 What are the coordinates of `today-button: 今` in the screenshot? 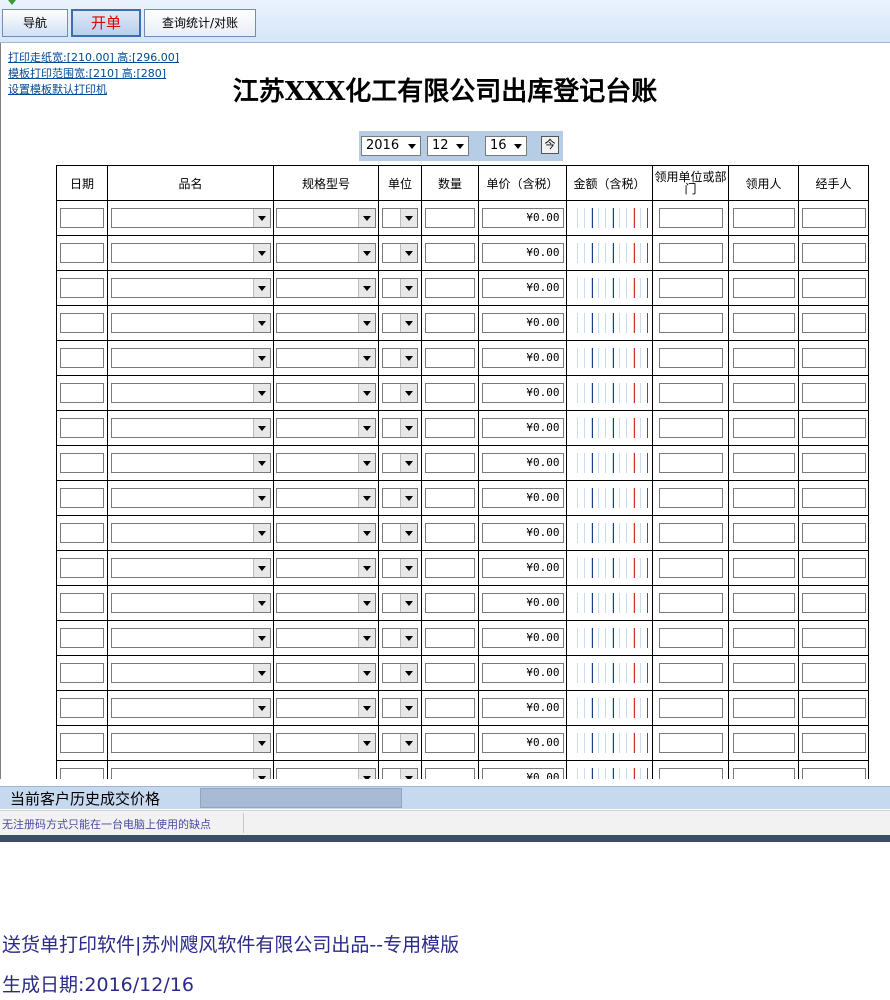 It's located at (550, 145).